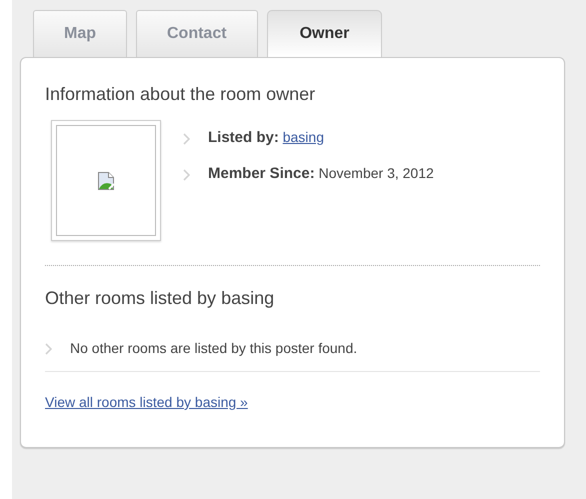 The width and height of the screenshot is (586, 499). Describe the element at coordinates (261, 173) in the screenshot. I see `field-label: Member Since:` at that location.